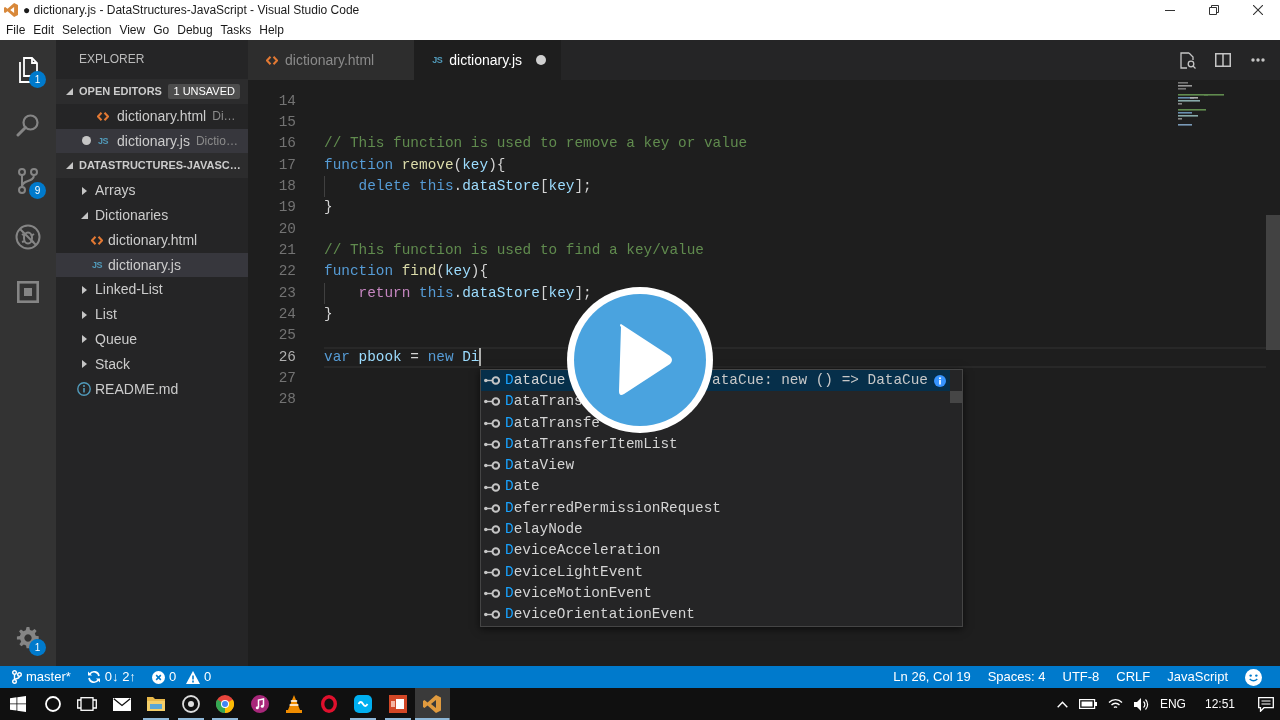 The width and height of the screenshot is (1280, 720). What do you see at coordinates (286, 293) in the screenshot?
I see `line-number: 23` at bounding box center [286, 293].